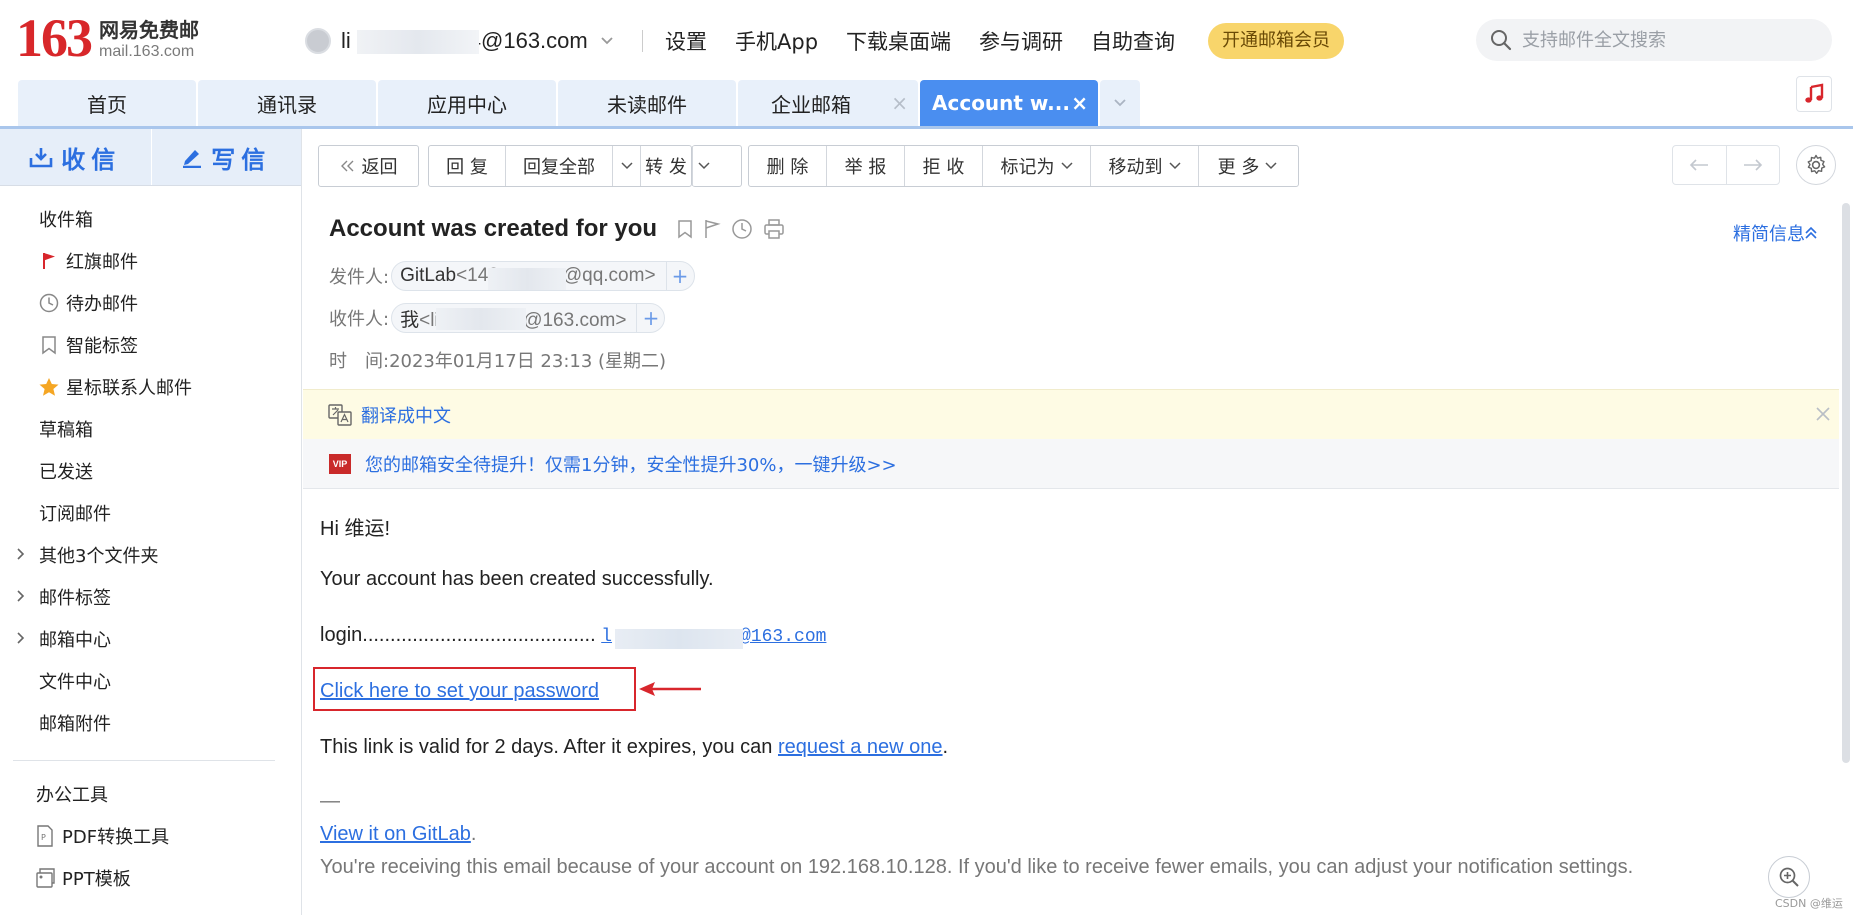 Image resolution: width=1853 pixels, height=915 pixels. What do you see at coordinates (713, 638) in the screenshot?
I see `login-email-link: l @163.com` at bounding box center [713, 638].